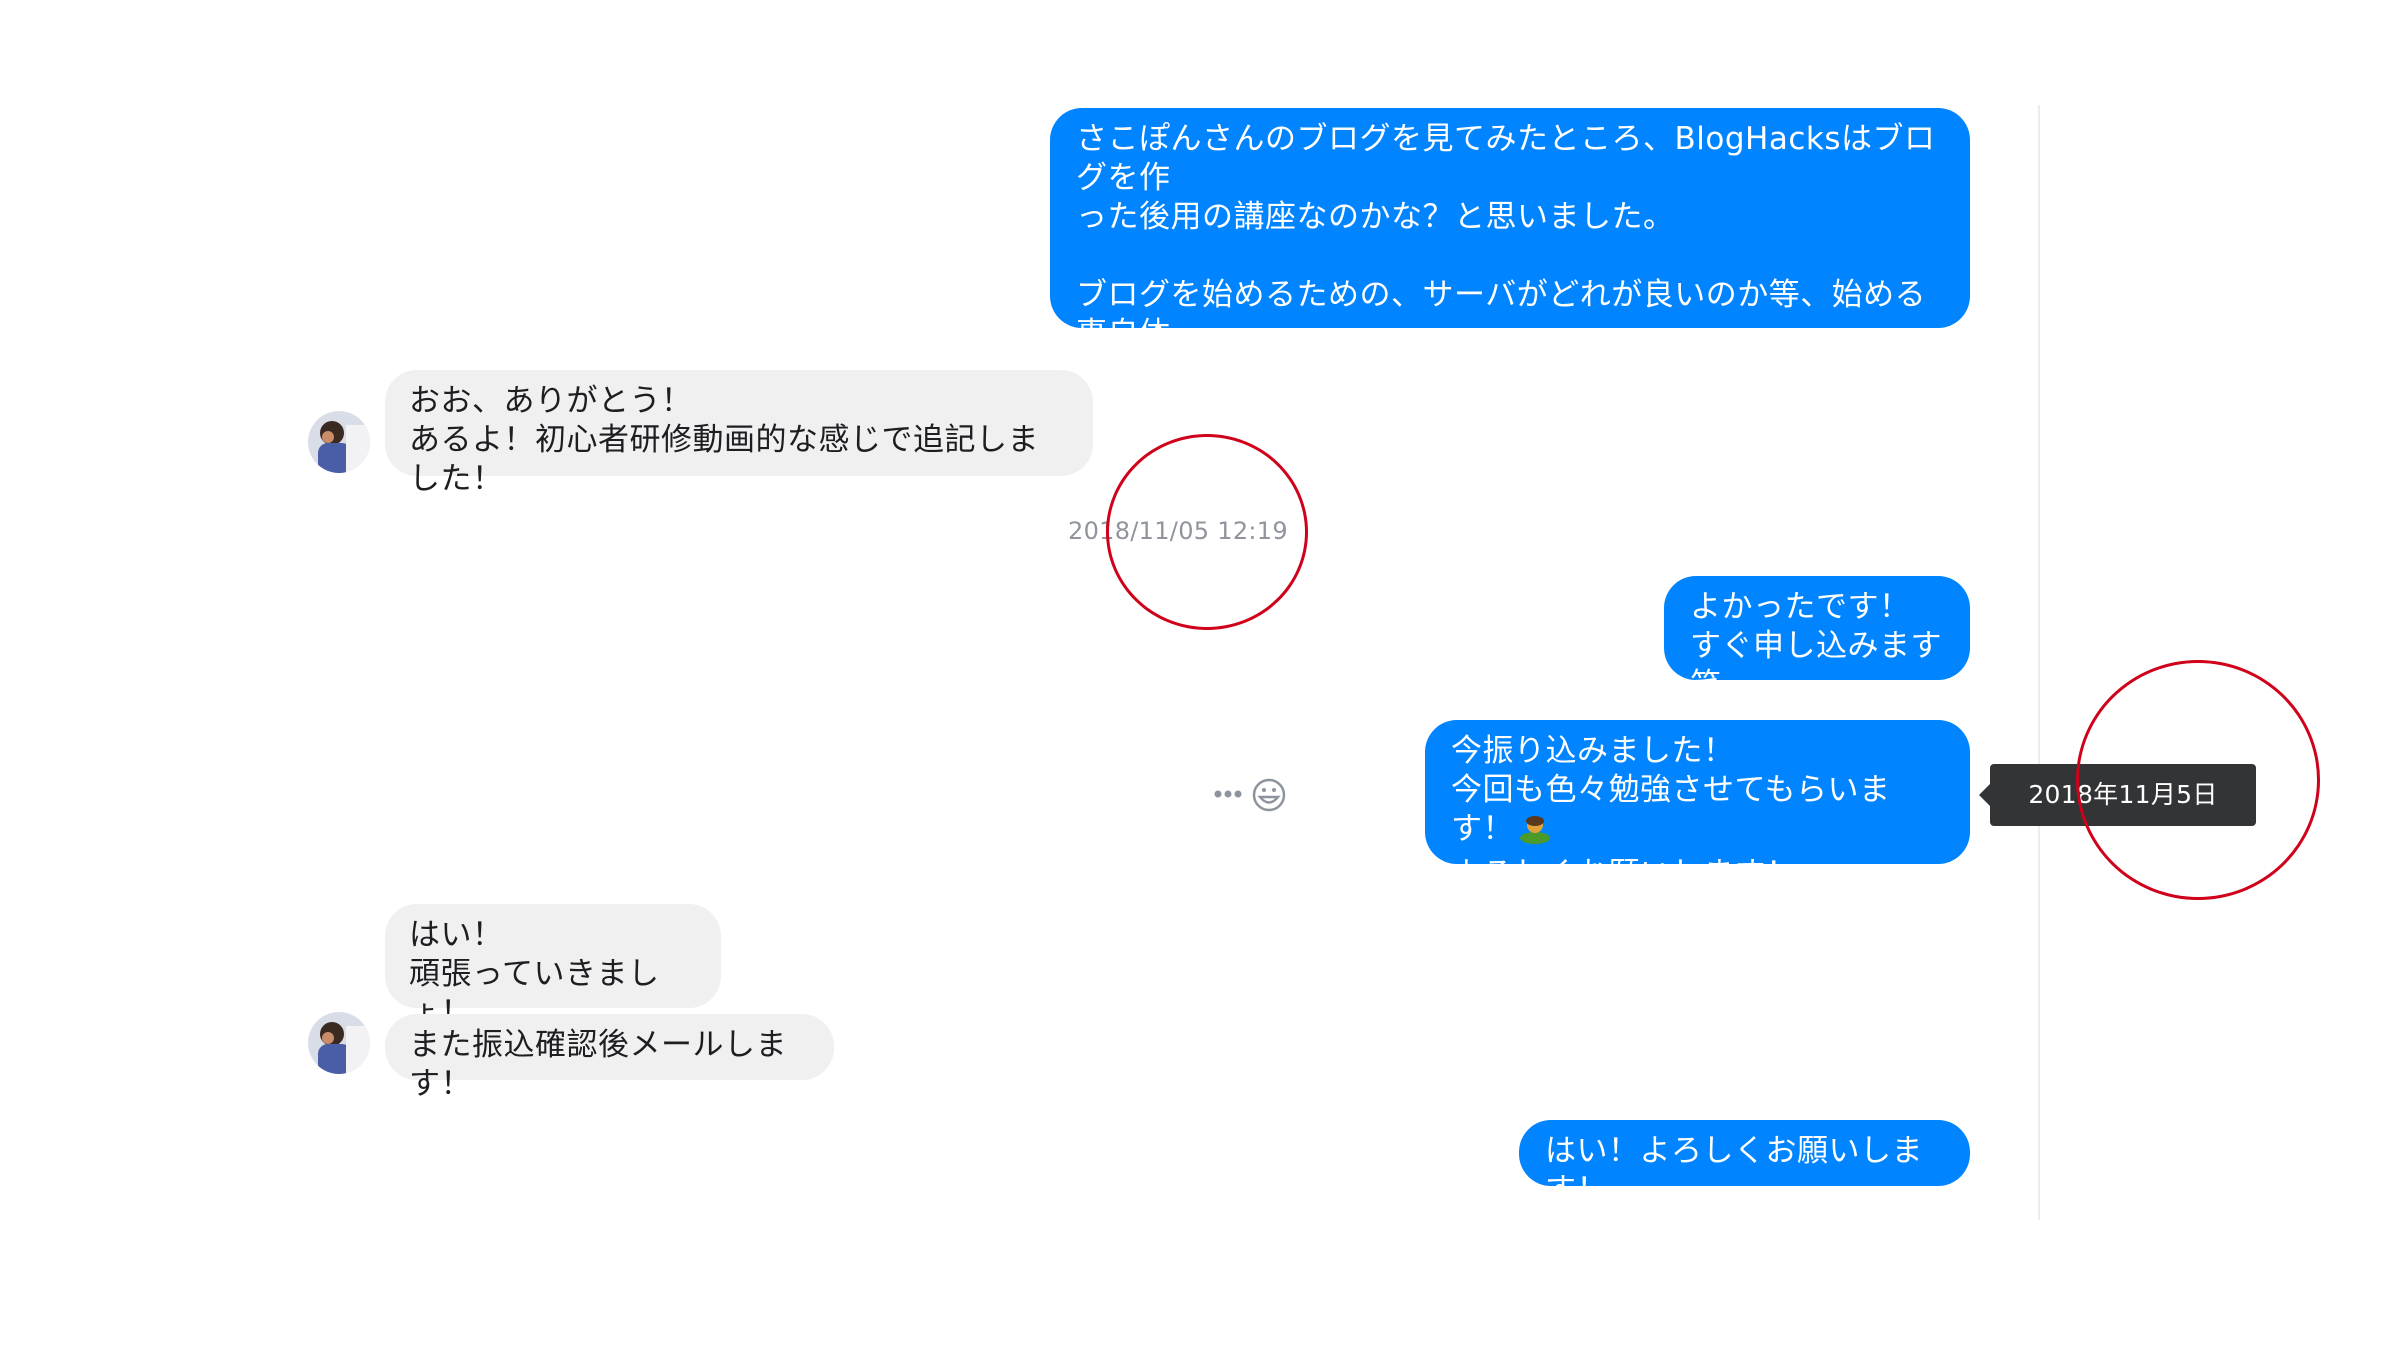 This screenshot has width=2400, height=1350. I want to click on outgoing-message: 今振り込みました！ 今回も色々勉強させてもらいます！ よろしくお願いします！, so click(1697, 806).